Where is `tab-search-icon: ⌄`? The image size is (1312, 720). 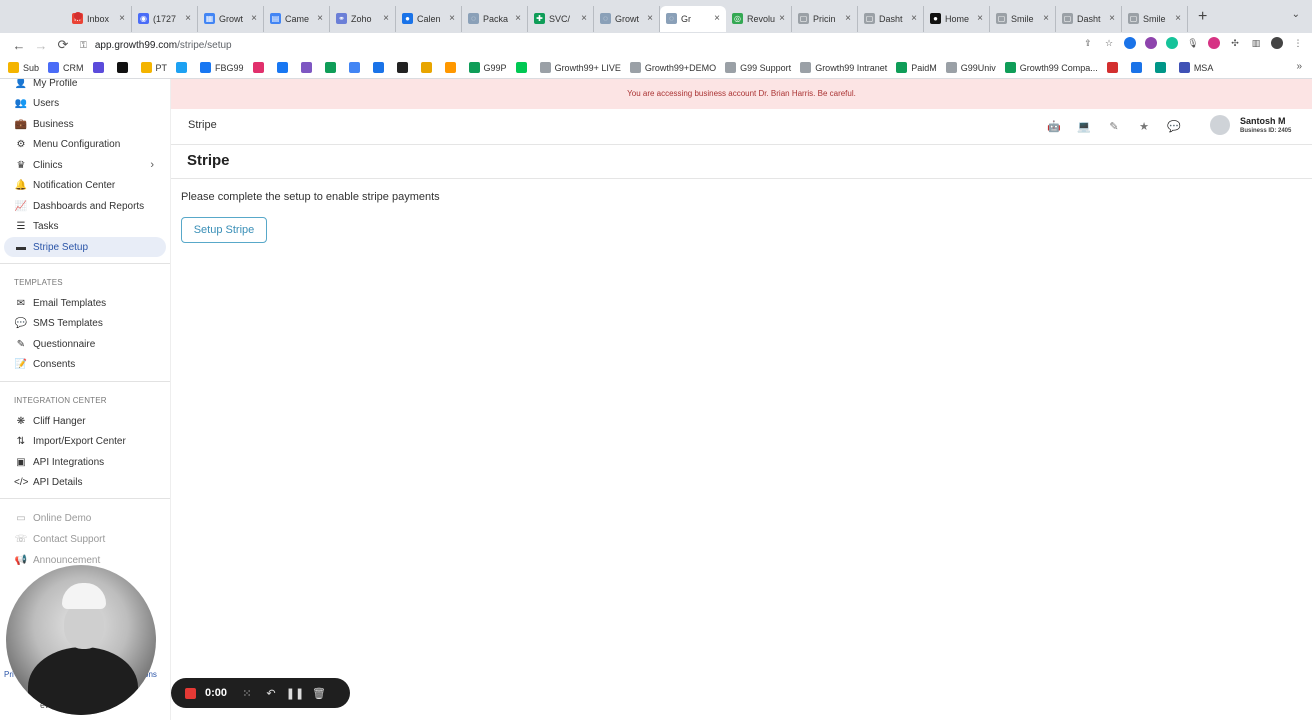
tab-search-icon: ⌄ is located at coordinates (1296, 14).